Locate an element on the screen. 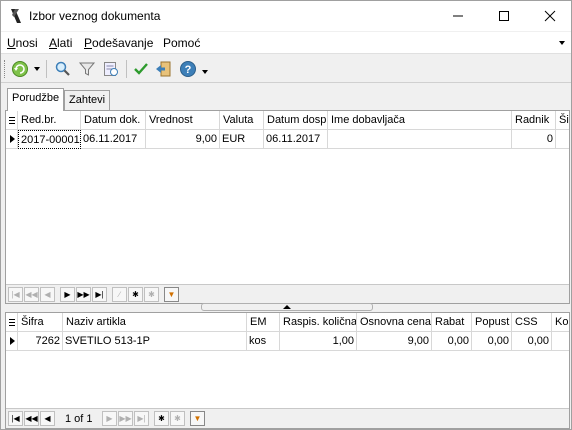  maximize-button is located at coordinates (504, 16).